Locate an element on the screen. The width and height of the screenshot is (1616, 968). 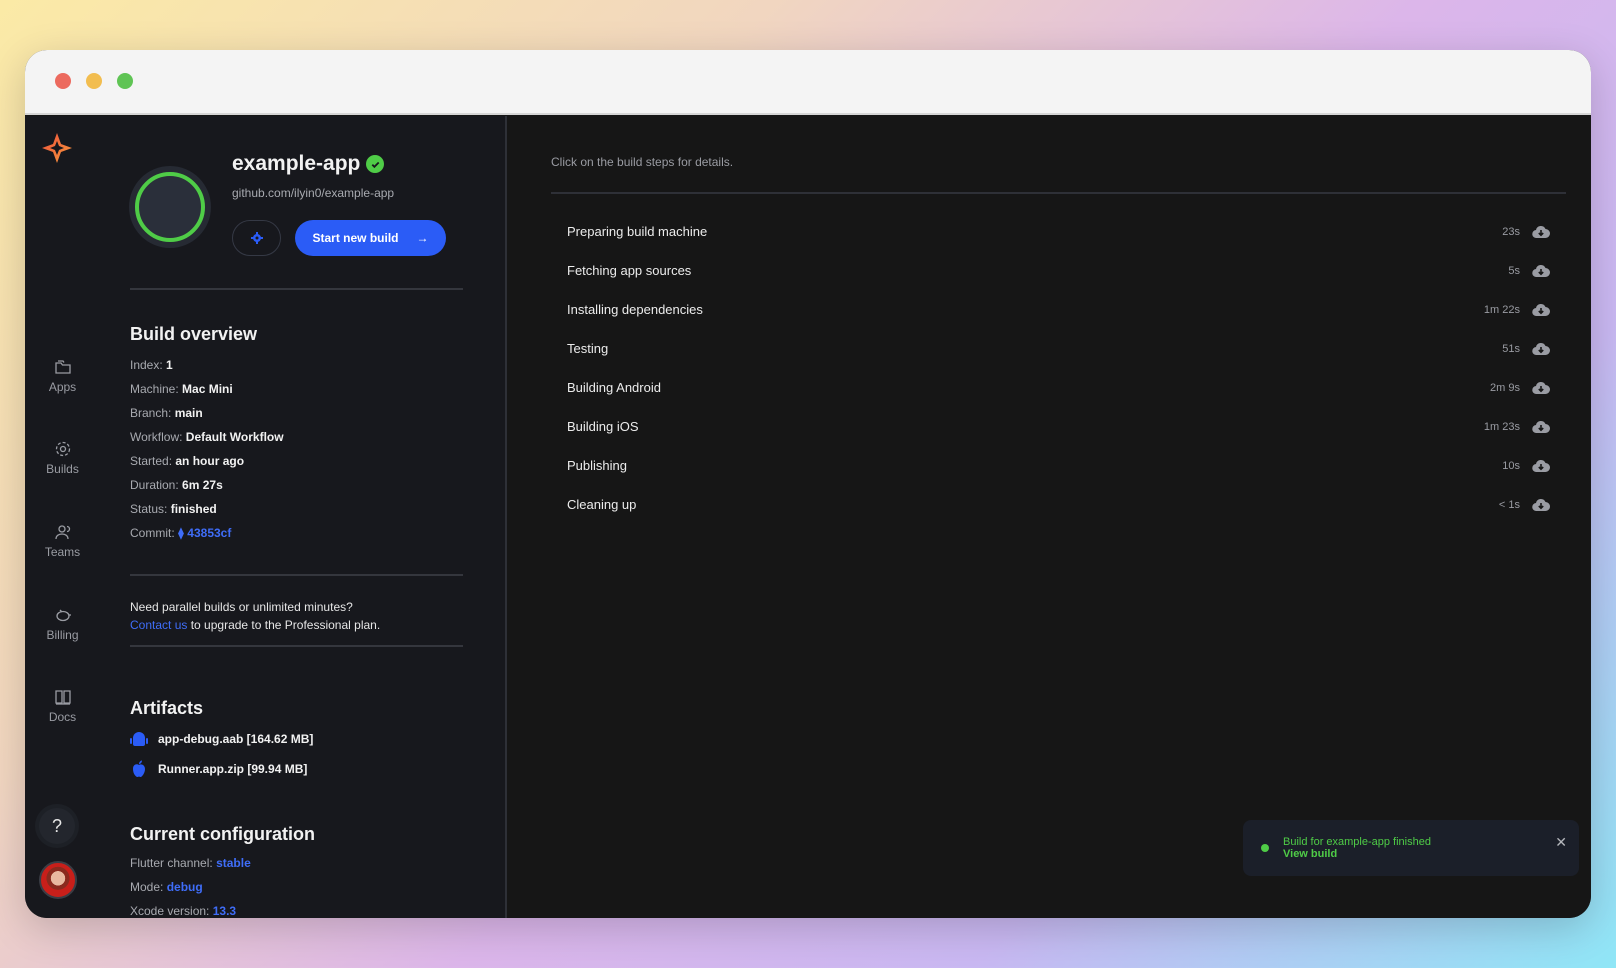
build-overview-title: Build overview is located at coordinates (194, 334).